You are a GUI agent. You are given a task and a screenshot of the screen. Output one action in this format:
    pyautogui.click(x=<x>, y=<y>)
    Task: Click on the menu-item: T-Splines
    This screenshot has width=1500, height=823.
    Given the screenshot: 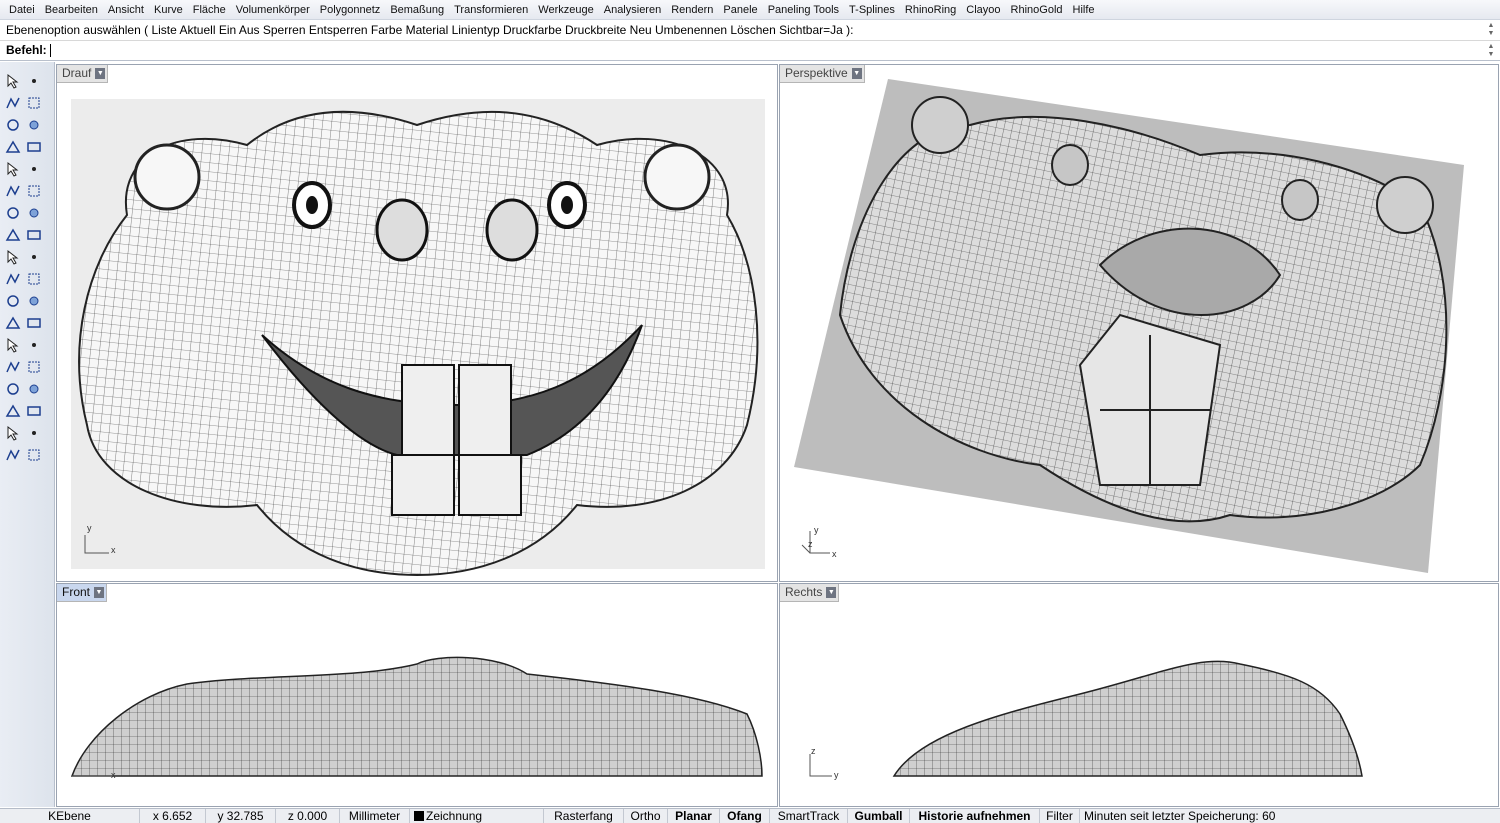 What is the action you would take?
    pyautogui.click(x=872, y=10)
    